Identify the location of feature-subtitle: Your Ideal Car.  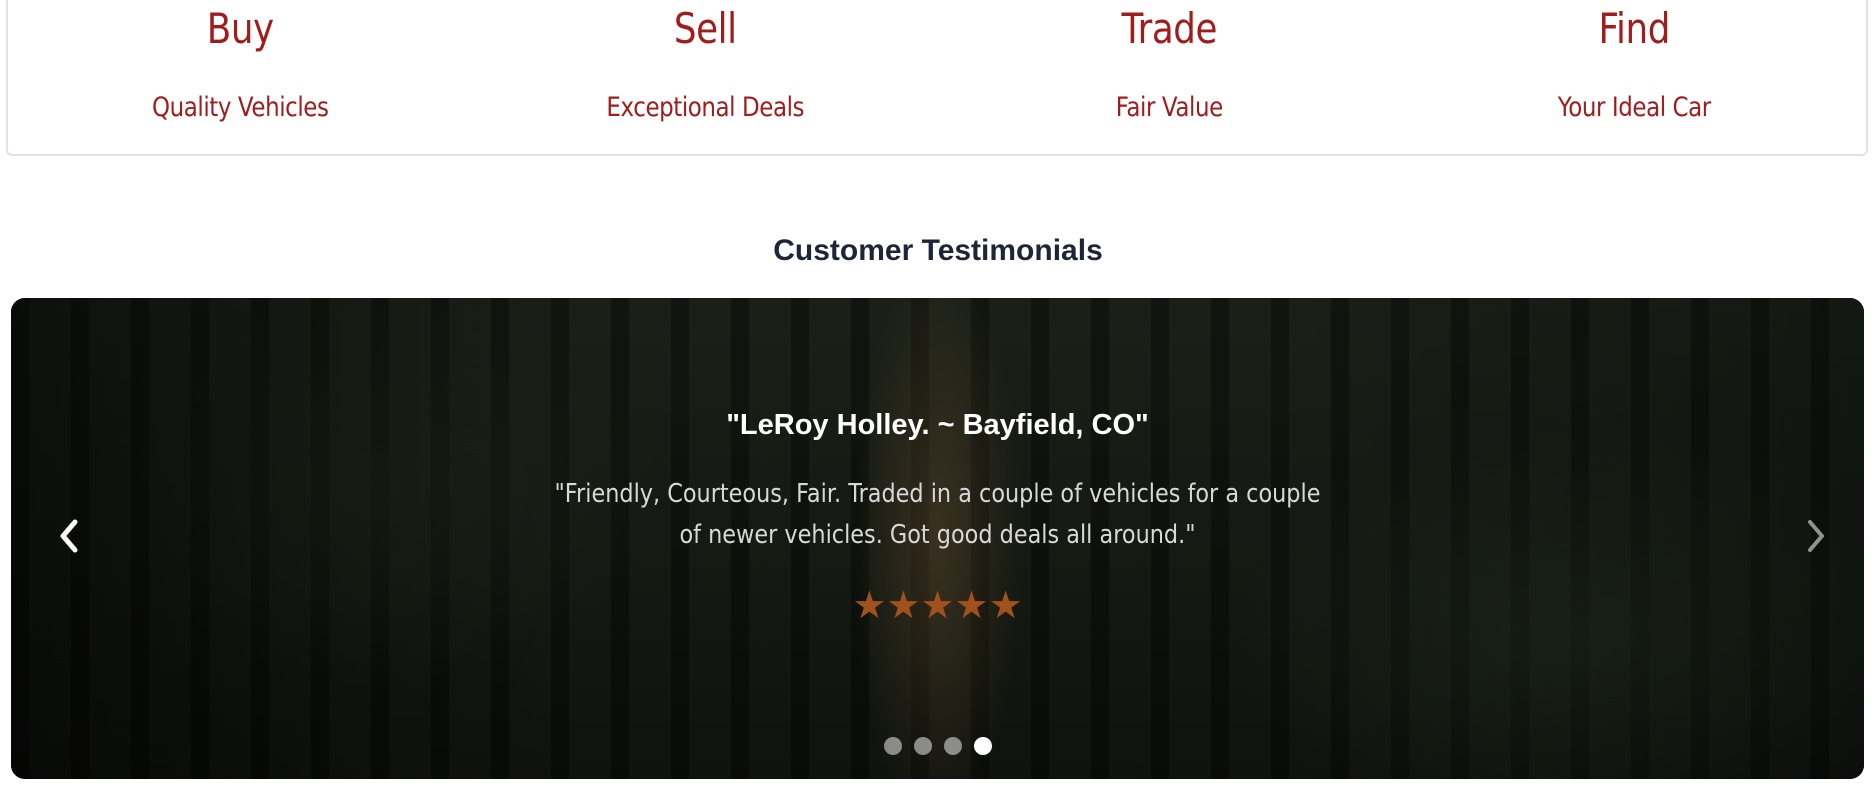
(1634, 107).